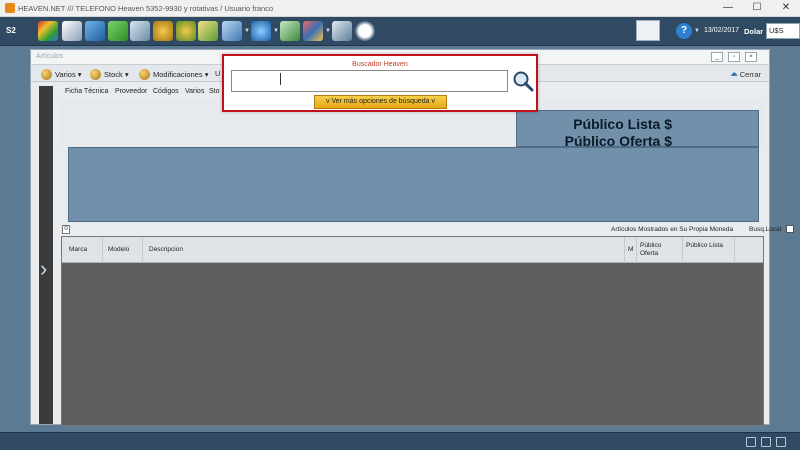 The height and width of the screenshot is (450, 800). I want to click on chevron-right-icon: ›, so click(43, 269).